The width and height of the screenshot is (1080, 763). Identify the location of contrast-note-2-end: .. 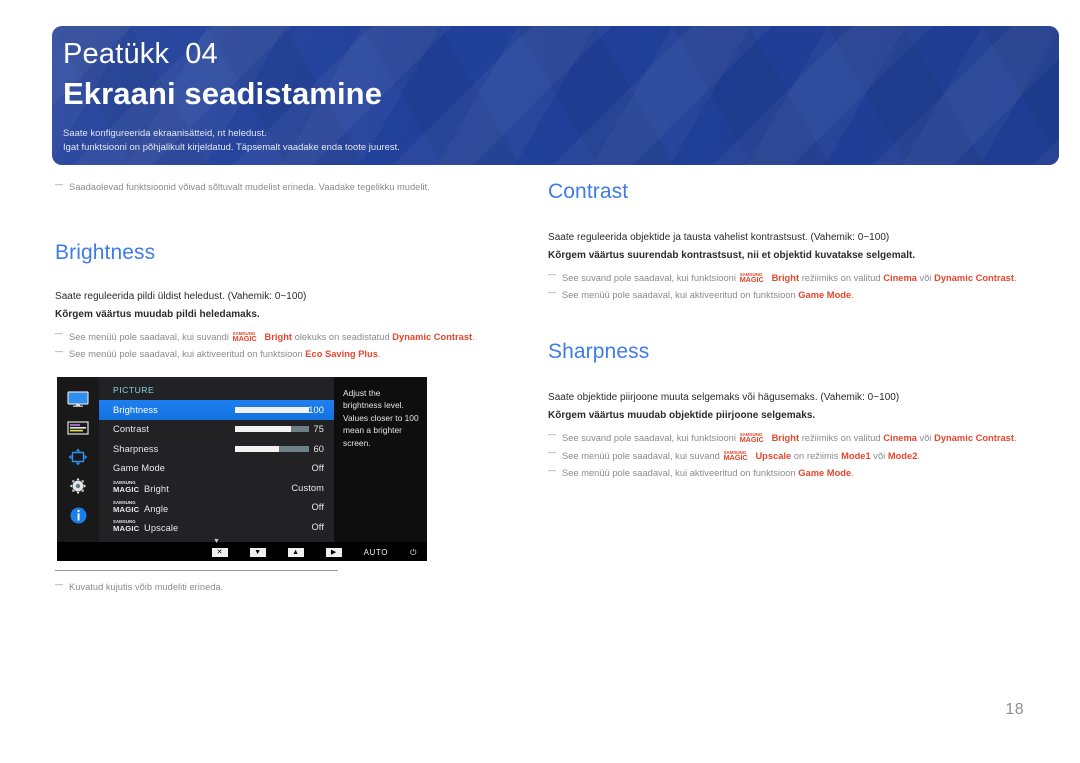
(852, 295).